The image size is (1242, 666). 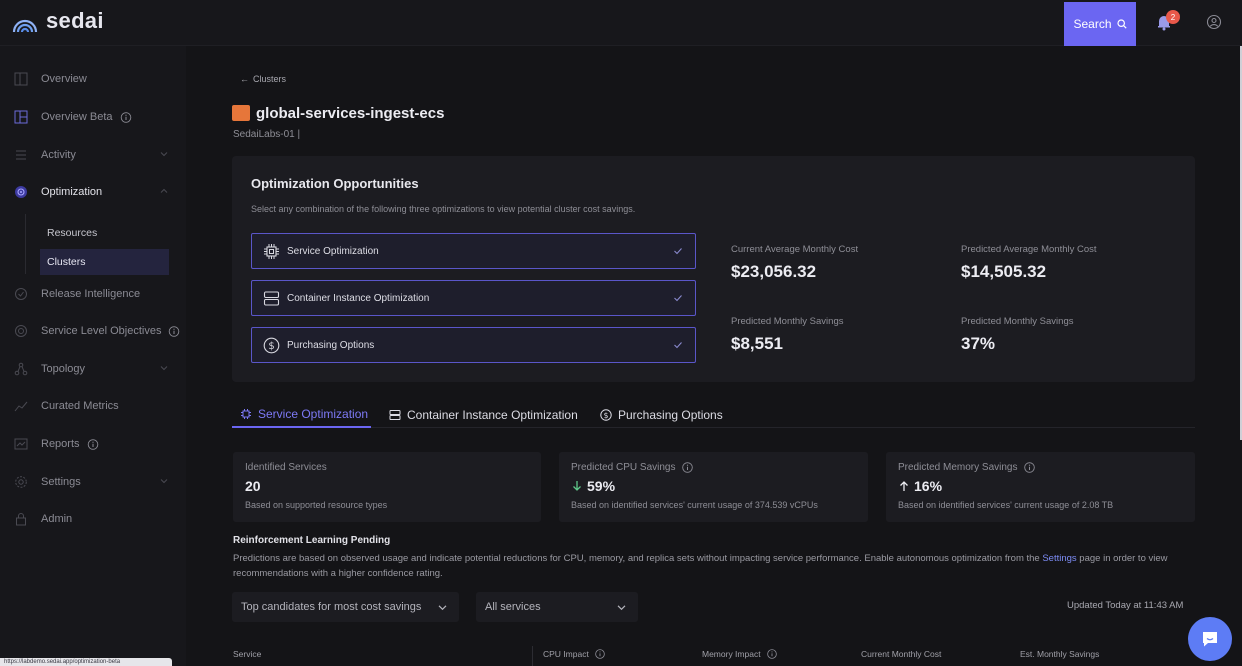 What do you see at coordinates (731, 654) in the screenshot?
I see `column-header-label: Memory Impact` at bounding box center [731, 654].